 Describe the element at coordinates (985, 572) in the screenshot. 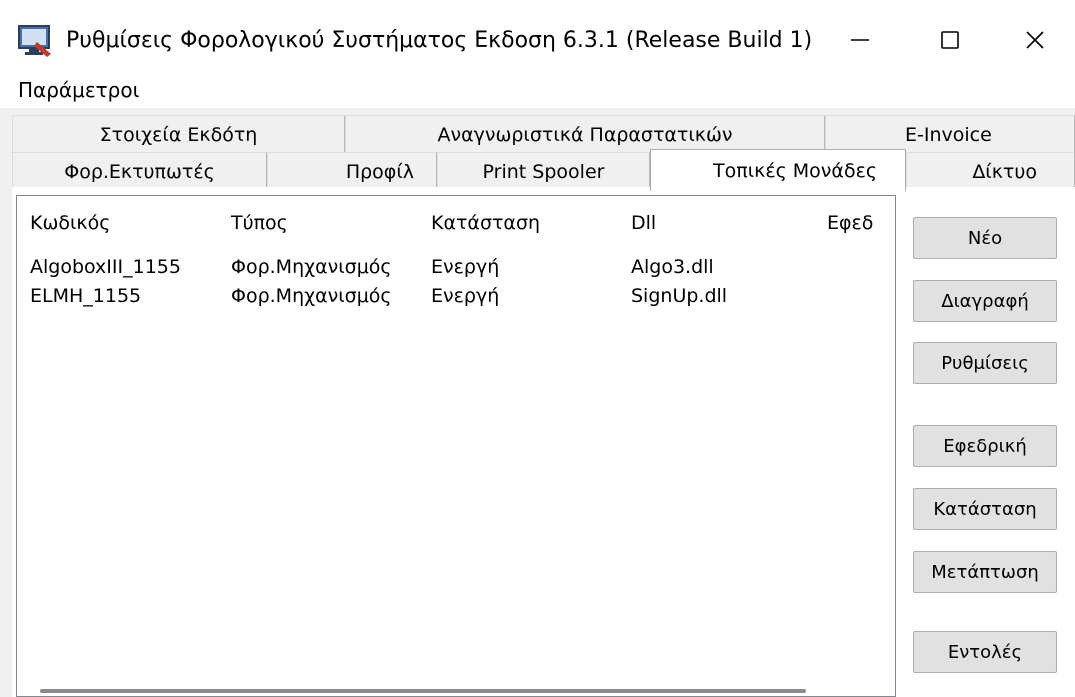

I see `switch-button: Μετάπτωση` at that location.